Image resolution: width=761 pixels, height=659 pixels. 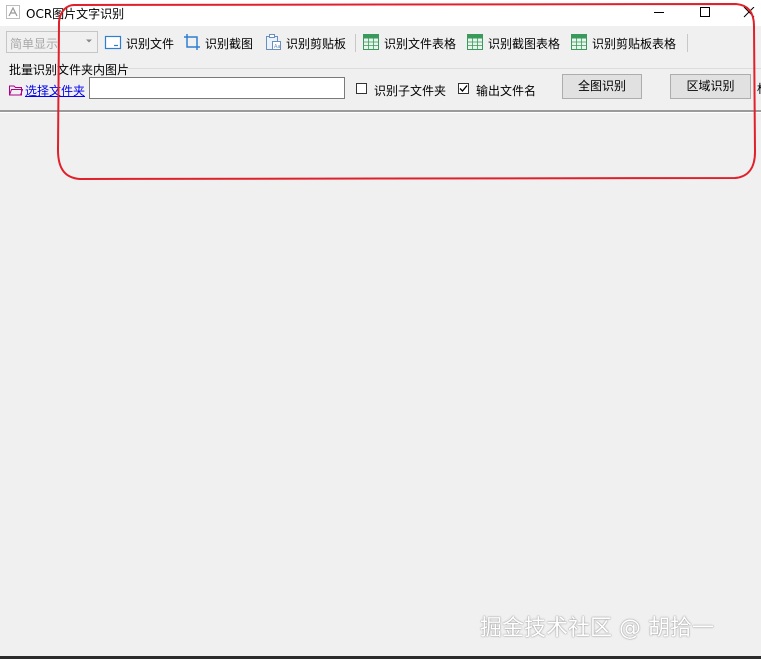 I want to click on folder-icon, so click(x=16, y=90).